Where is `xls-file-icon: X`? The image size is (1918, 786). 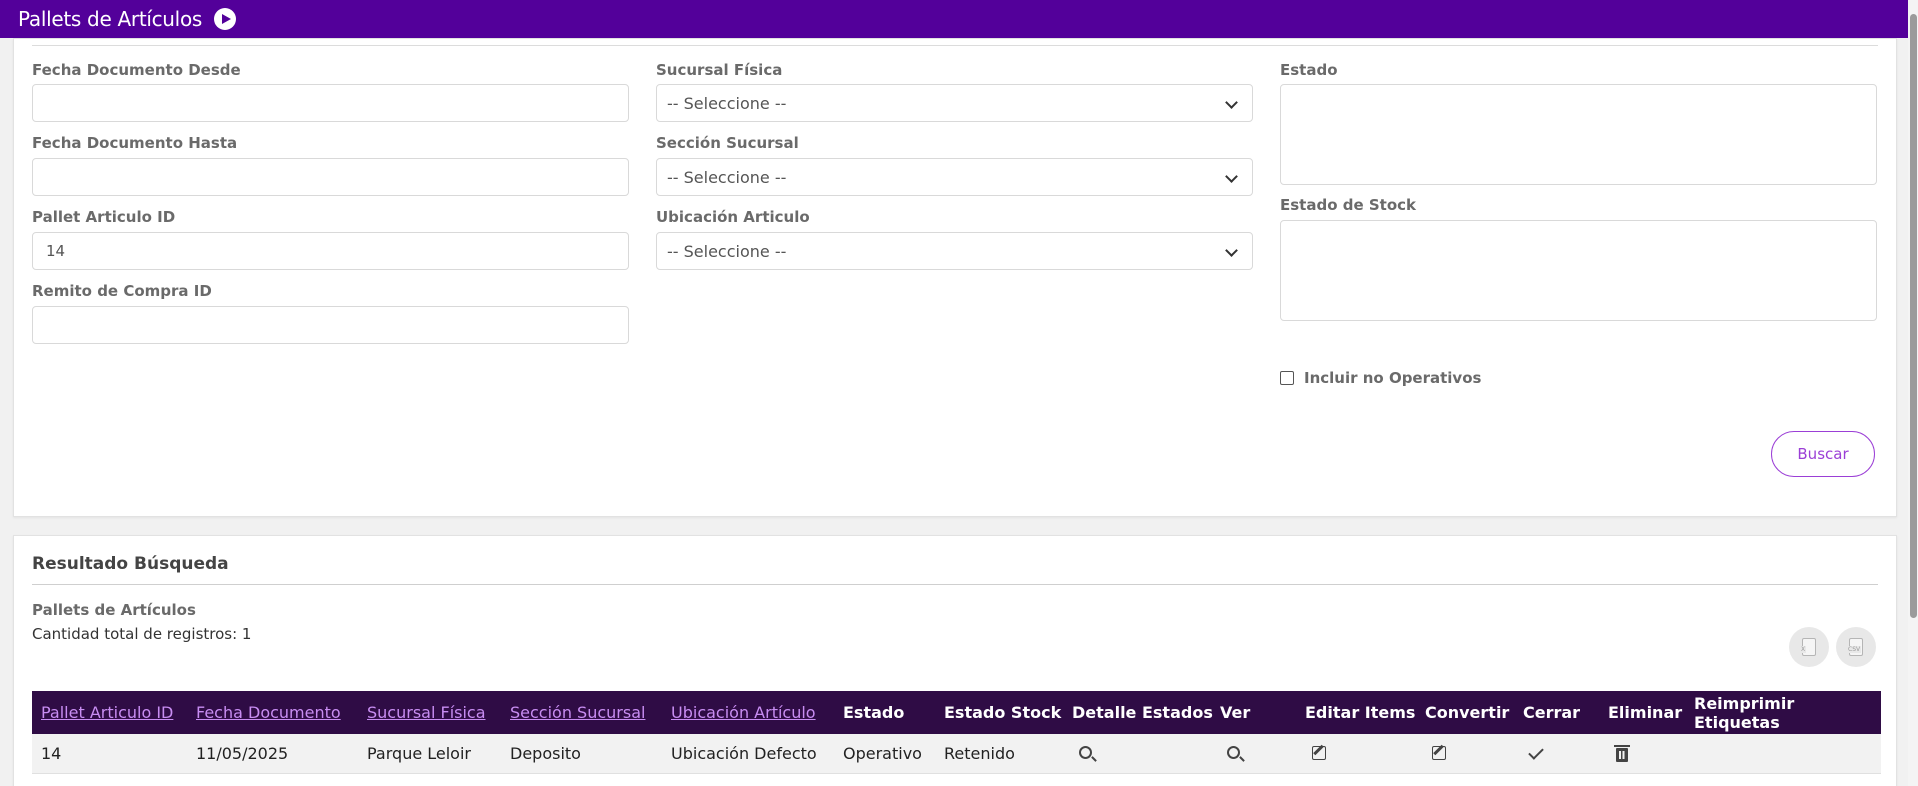
xls-file-icon: X is located at coordinates (1808, 647).